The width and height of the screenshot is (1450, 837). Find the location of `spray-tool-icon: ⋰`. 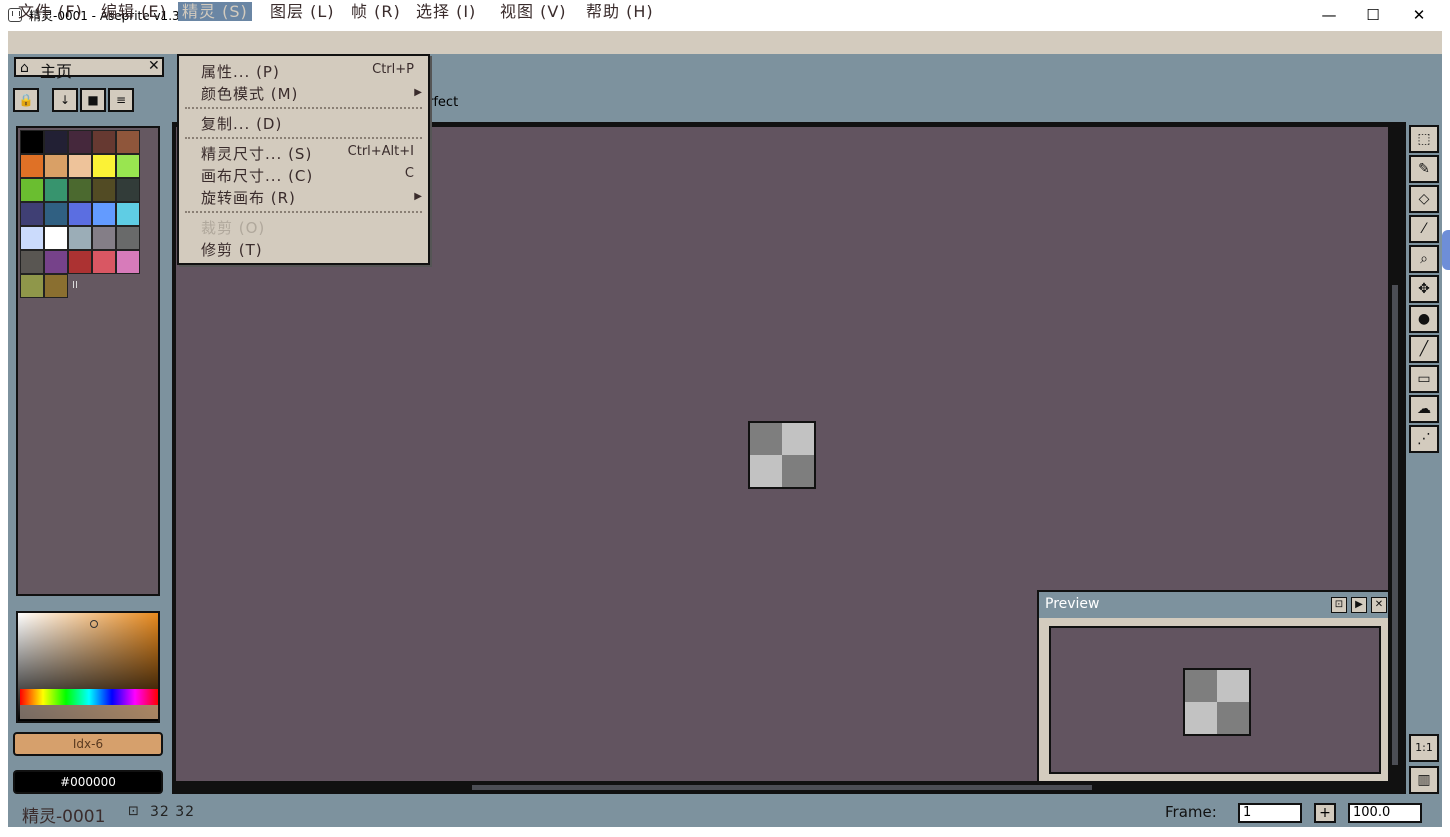

spray-tool-icon: ⋰ is located at coordinates (1424, 439).